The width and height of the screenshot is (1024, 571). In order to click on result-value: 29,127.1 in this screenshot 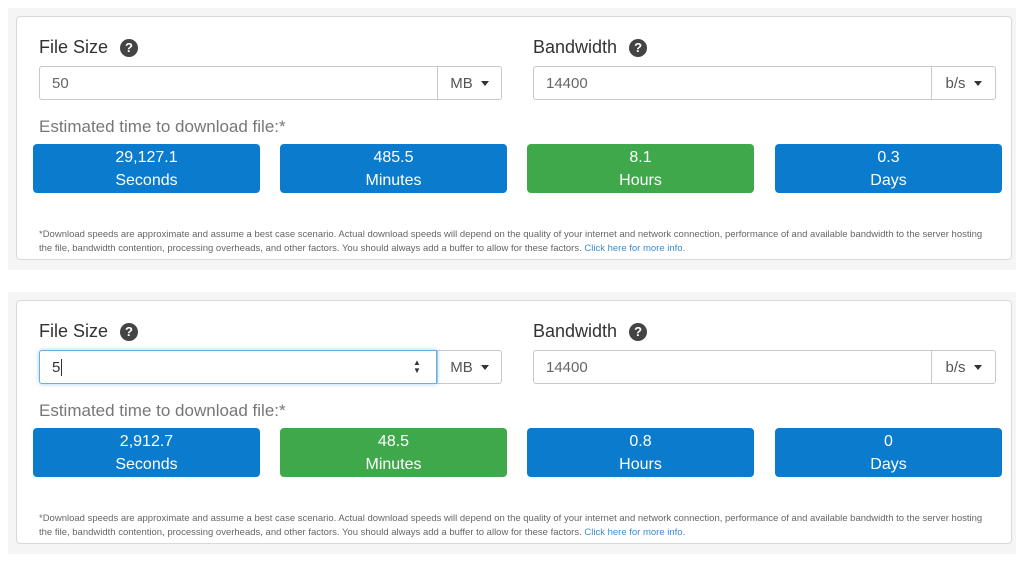, I will do `click(146, 157)`.